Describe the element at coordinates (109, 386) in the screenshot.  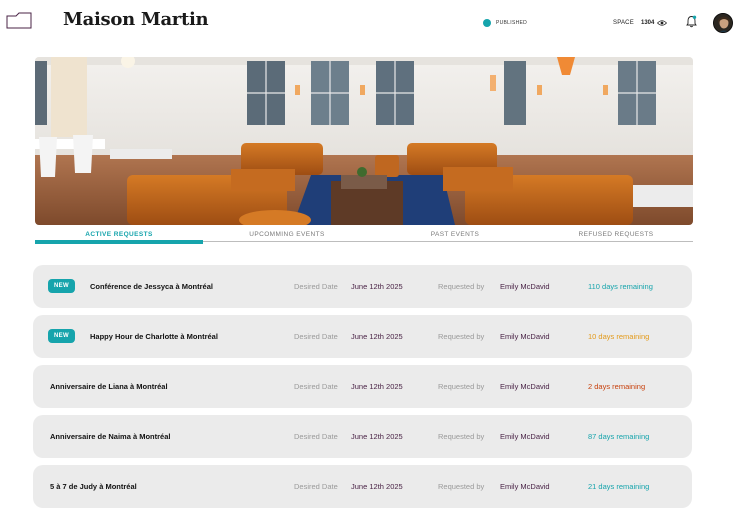
I see `event-name: Anniversaire de Liana à Montréal` at that location.